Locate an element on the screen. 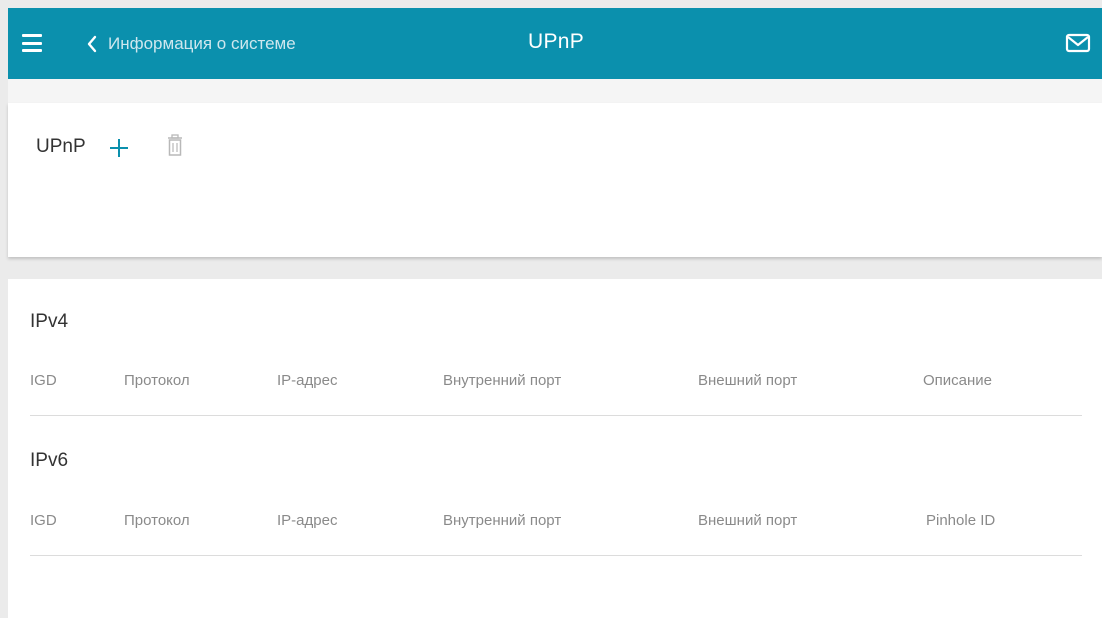 The image size is (1102, 618). ipv4-col-ip-address: IP-адрес is located at coordinates (307, 380).